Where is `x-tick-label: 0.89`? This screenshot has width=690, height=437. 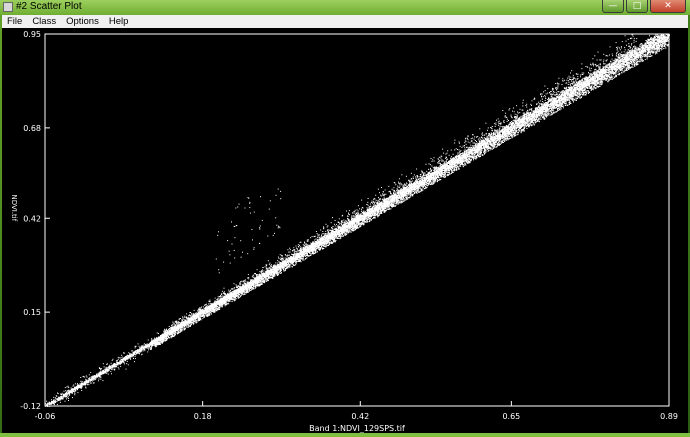
x-tick-label: 0.89 is located at coordinates (669, 416).